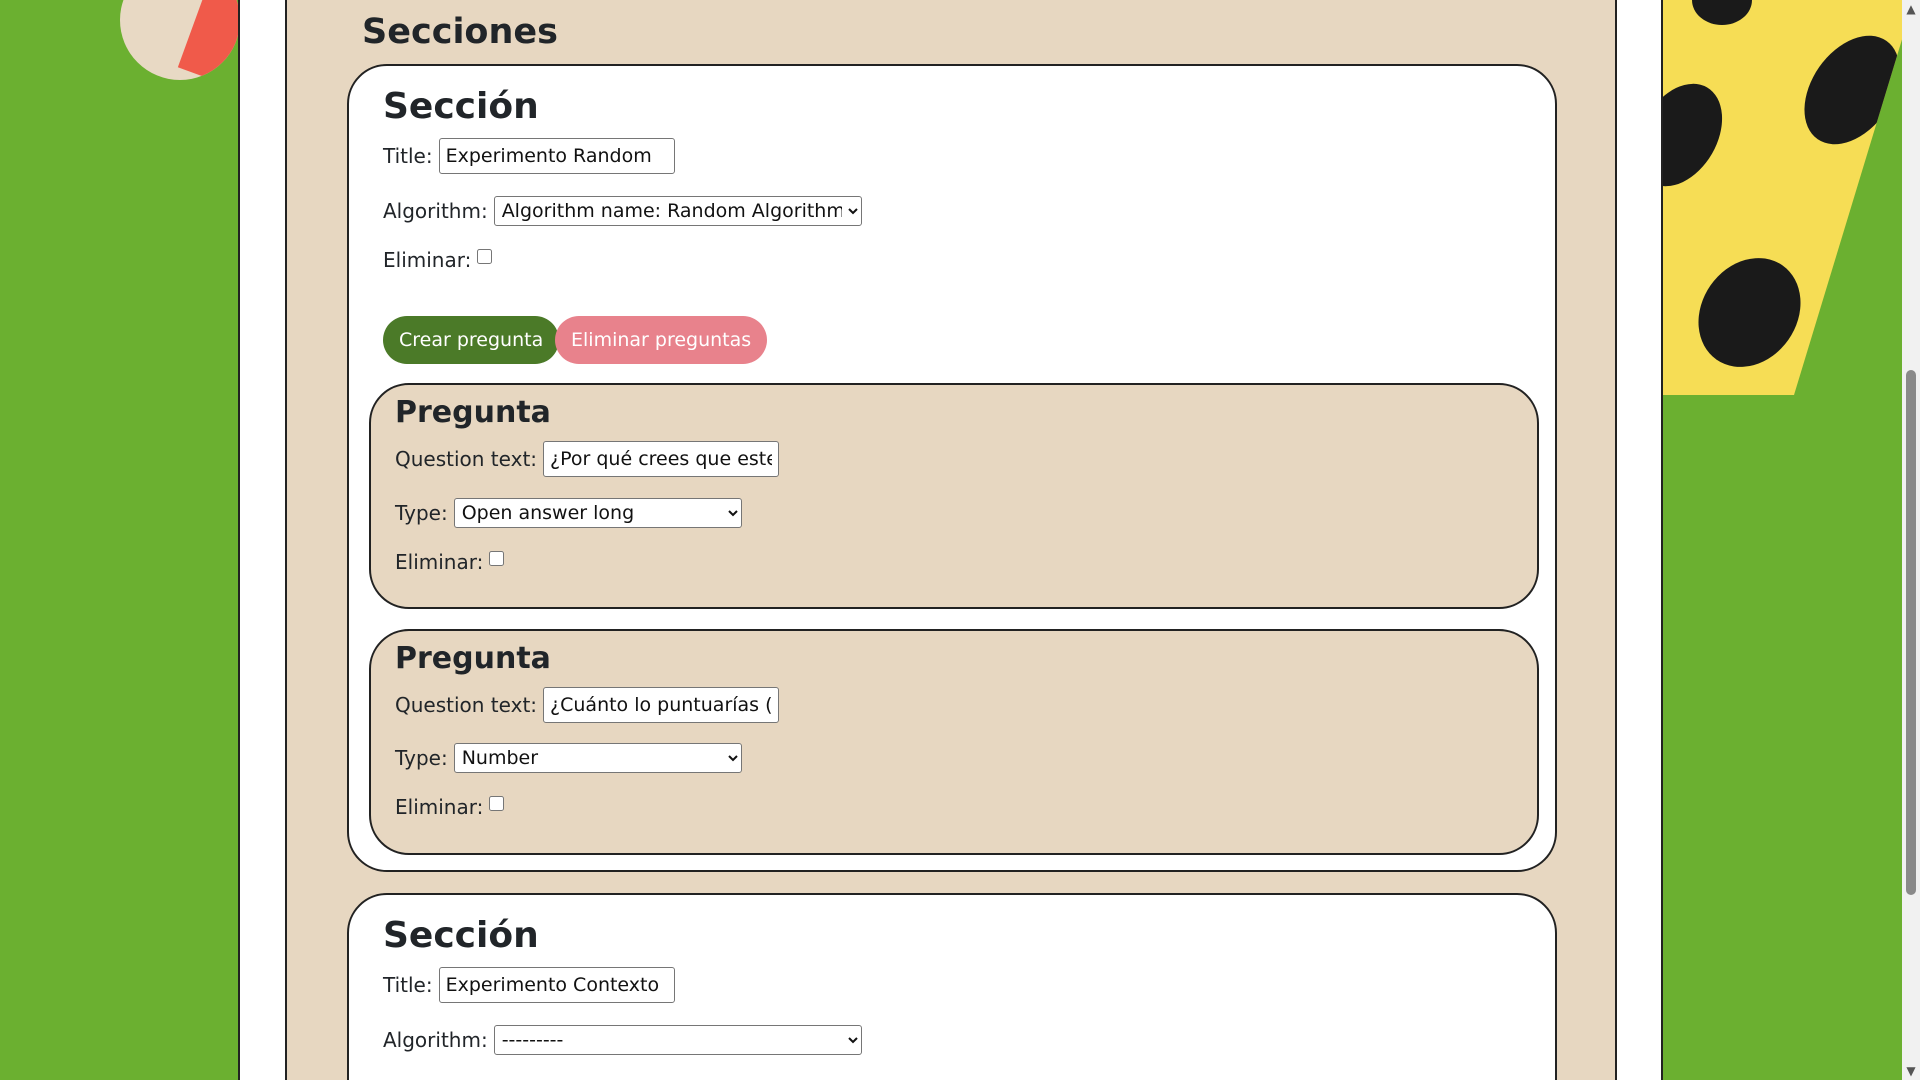  I want to click on scroll-up-icon: ▲, so click(1911, 9).